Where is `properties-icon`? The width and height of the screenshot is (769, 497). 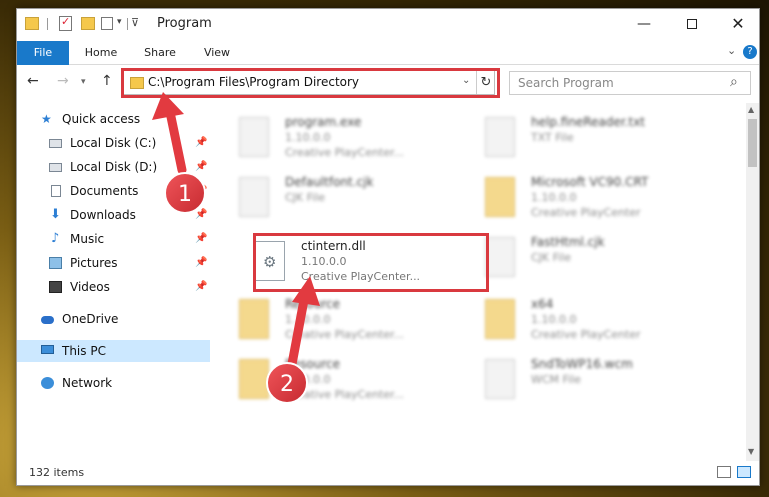
properties-icon is located at coordinates (65, 23).